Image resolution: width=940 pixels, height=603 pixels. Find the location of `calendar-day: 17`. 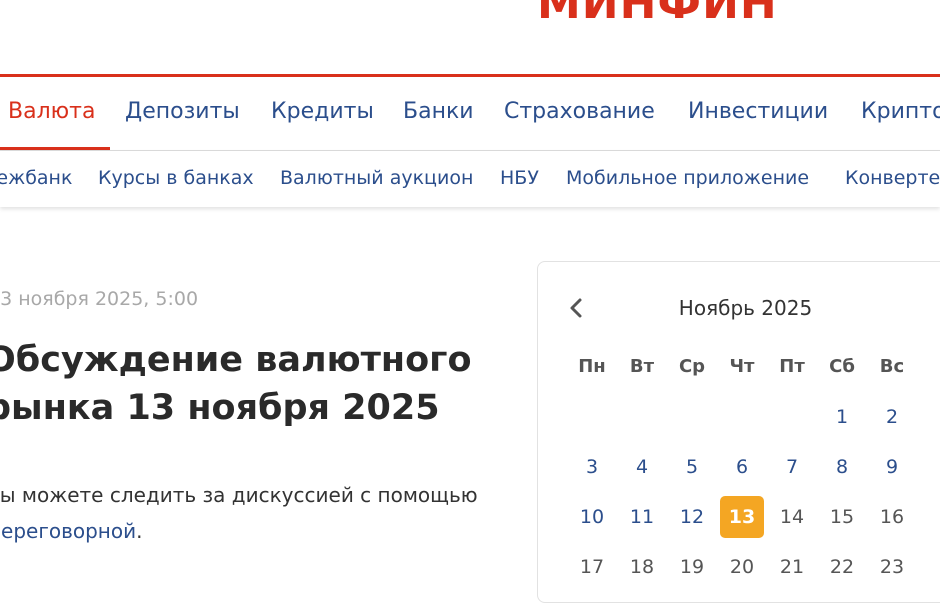

calendar-day: 17 is located at coordinates (592, 567).